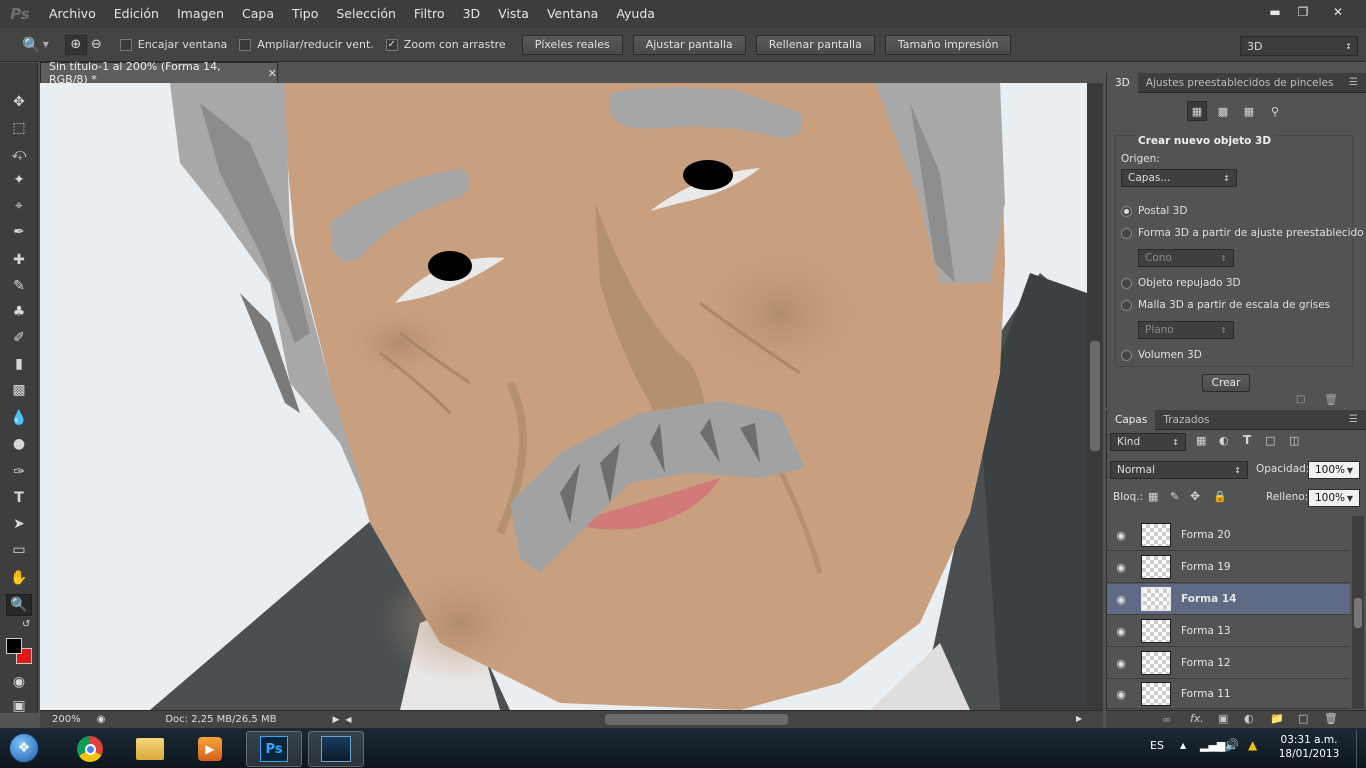 This screenshot has width=1366, height=768. Describe the element at coordinates (1275, 12) in the screenshot. I see `minimize-icon: ▬` at that location.